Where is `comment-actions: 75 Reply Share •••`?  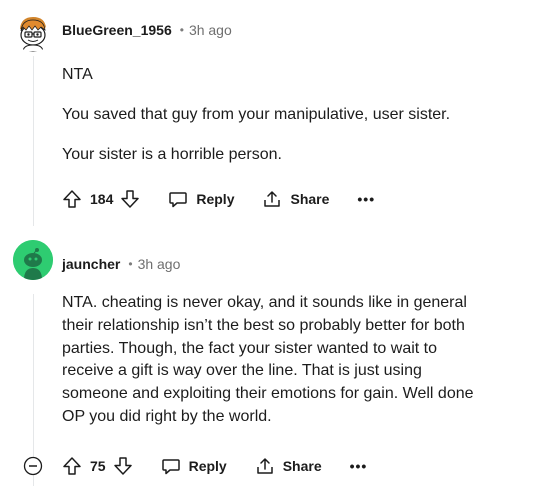 comment-actions: 75 Reply Share ••• is located at coordinates (214, 466).